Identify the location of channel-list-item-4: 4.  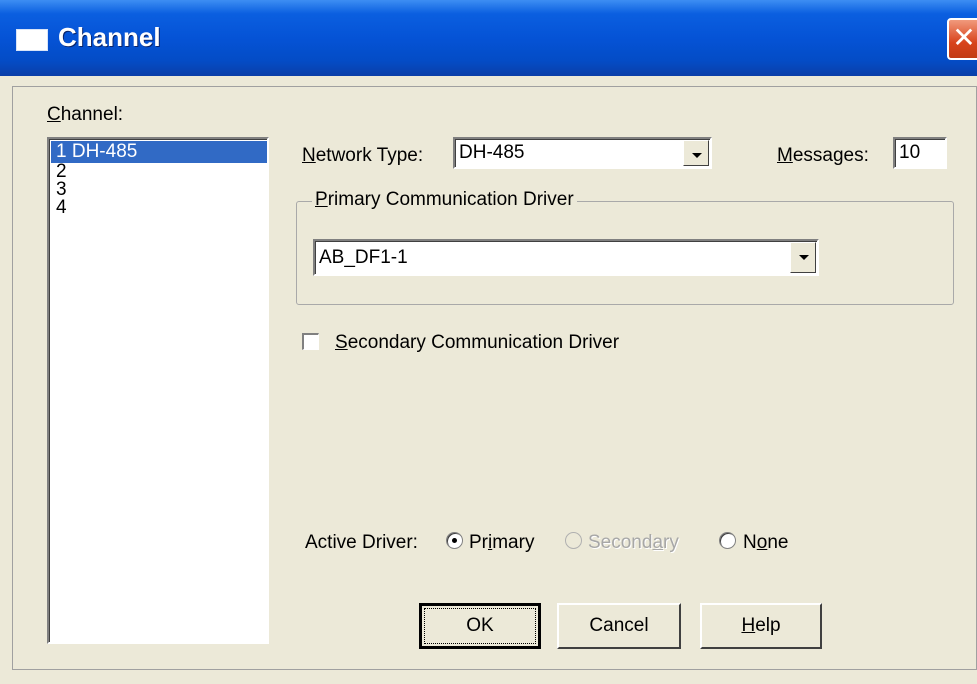
(159, 207).